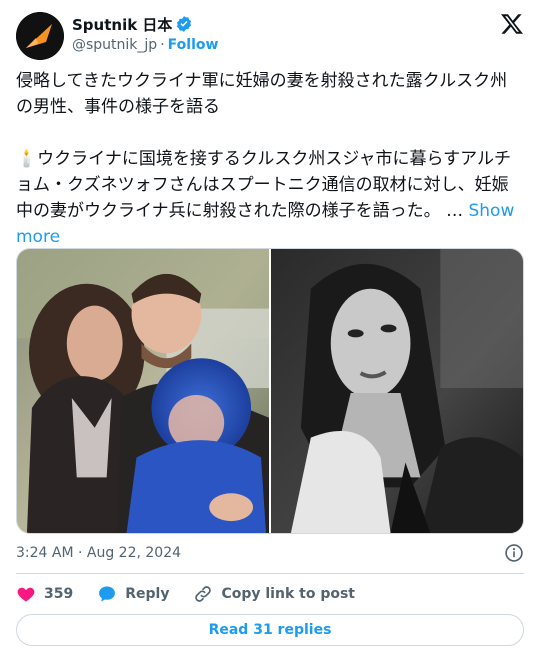  I want to click on reply-label: Reply, so click(147, 594).